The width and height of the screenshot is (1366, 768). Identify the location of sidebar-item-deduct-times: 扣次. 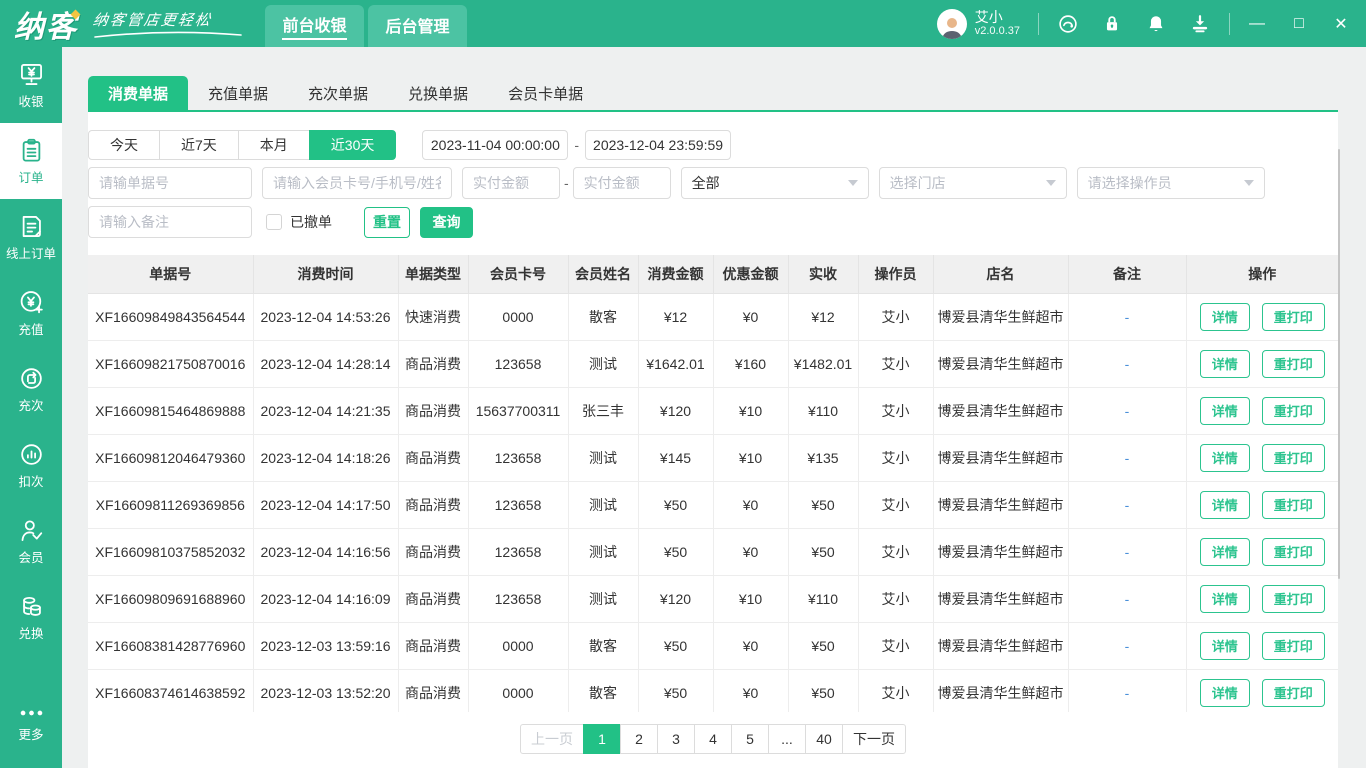
(31, 465).